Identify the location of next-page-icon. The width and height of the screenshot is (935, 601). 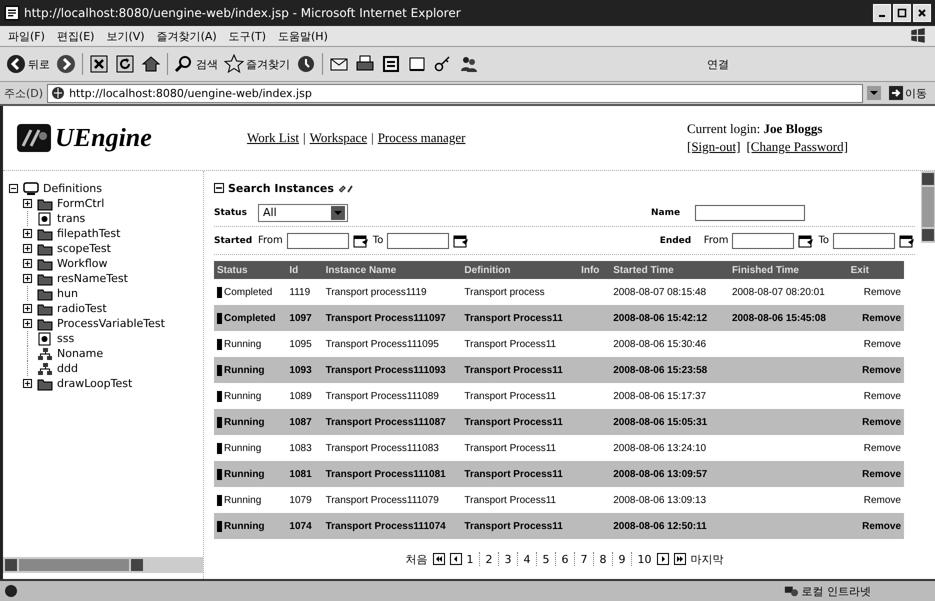
(662, 559).